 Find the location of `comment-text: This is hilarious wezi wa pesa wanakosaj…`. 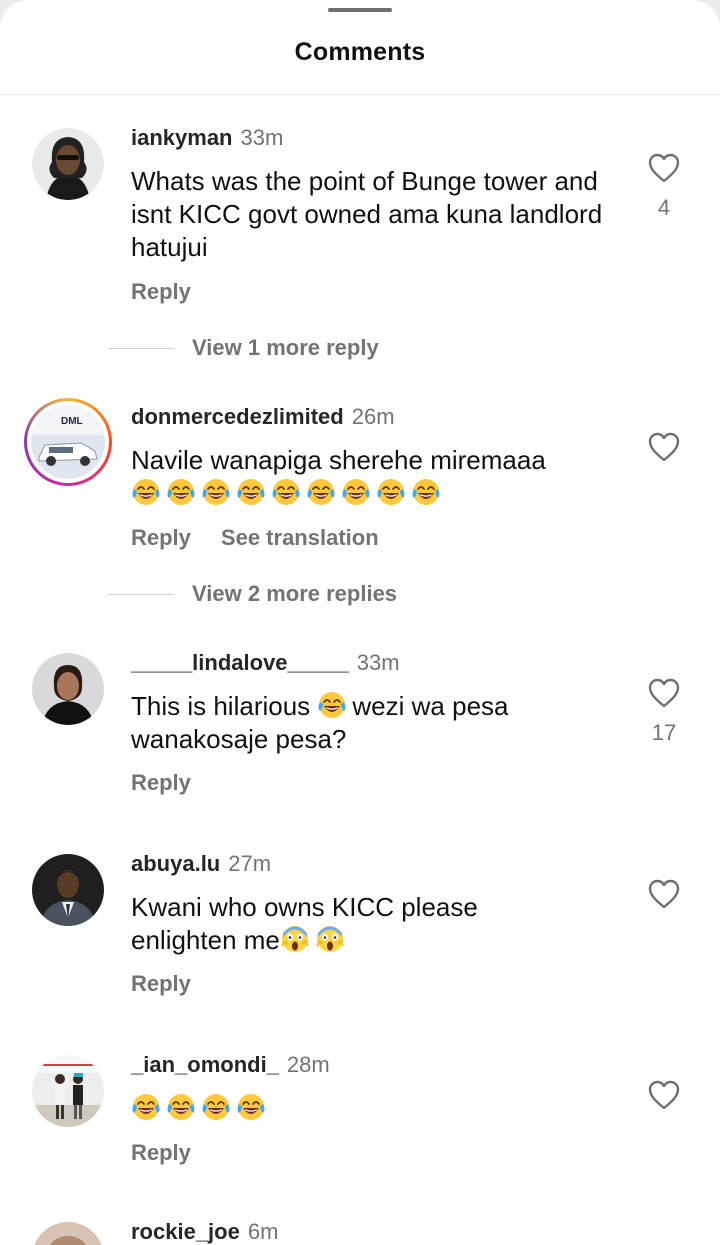

comment-text: This is hilarious wezi wa pesa wanakosaj… is located at coordinates (371, 723).